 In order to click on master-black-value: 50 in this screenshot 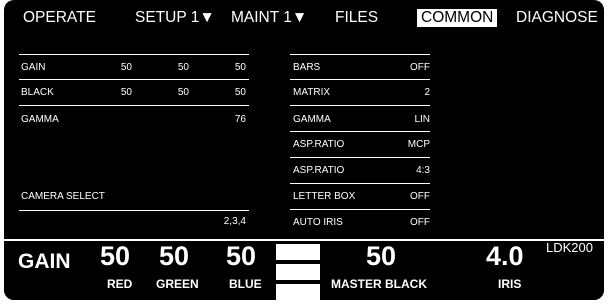, I will do `click(381, 256)`.